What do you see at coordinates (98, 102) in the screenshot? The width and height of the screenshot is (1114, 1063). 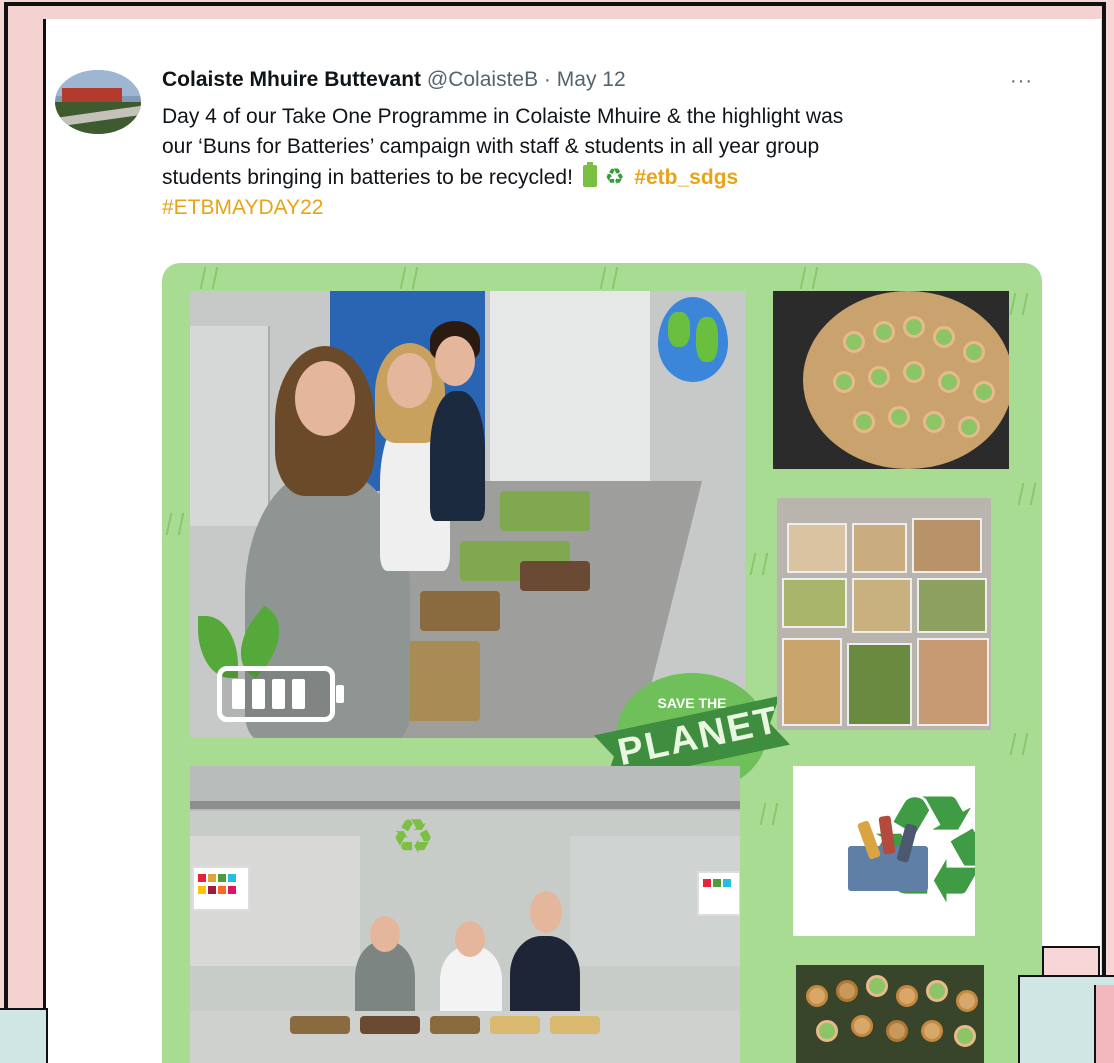 I see `avatar` at bounding box center [98, 102].